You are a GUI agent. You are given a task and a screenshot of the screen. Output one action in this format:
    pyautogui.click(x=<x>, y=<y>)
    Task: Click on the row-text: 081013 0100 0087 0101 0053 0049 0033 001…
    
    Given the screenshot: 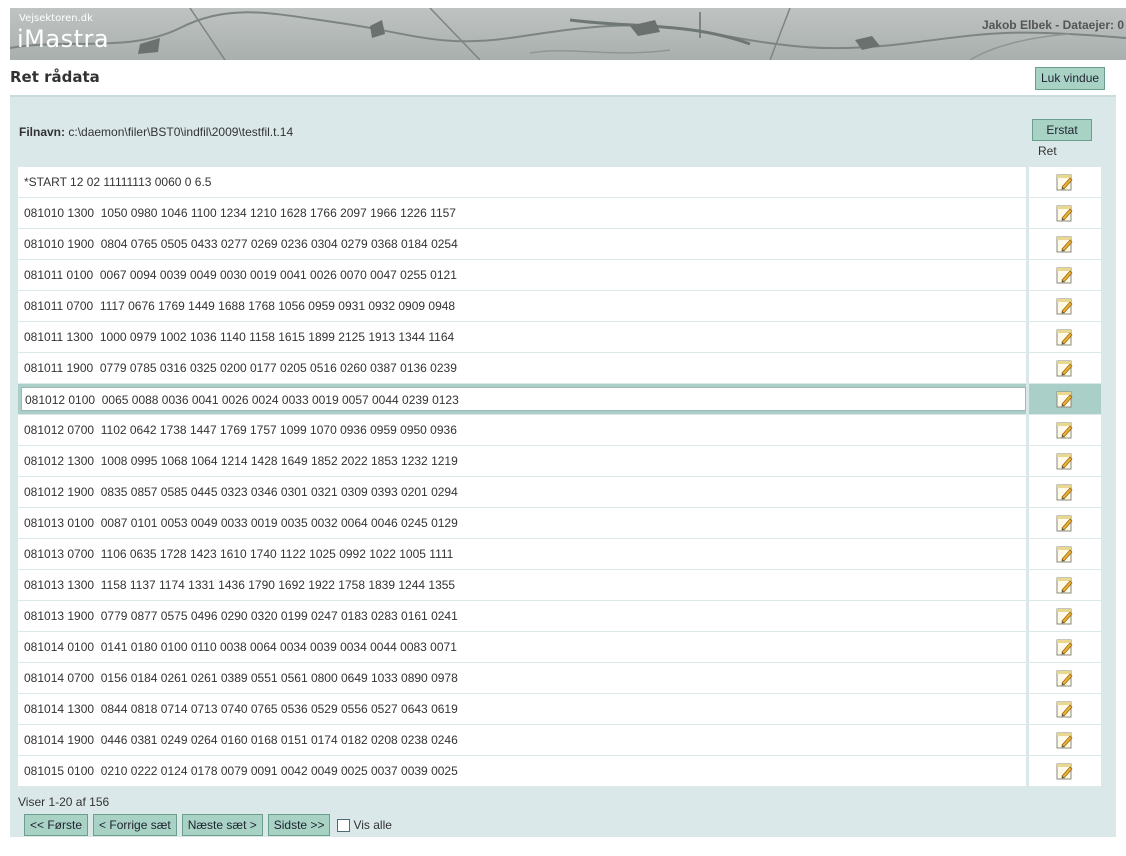 What is the action you would take?
    pyautogui.click(x=522, y=523)
    